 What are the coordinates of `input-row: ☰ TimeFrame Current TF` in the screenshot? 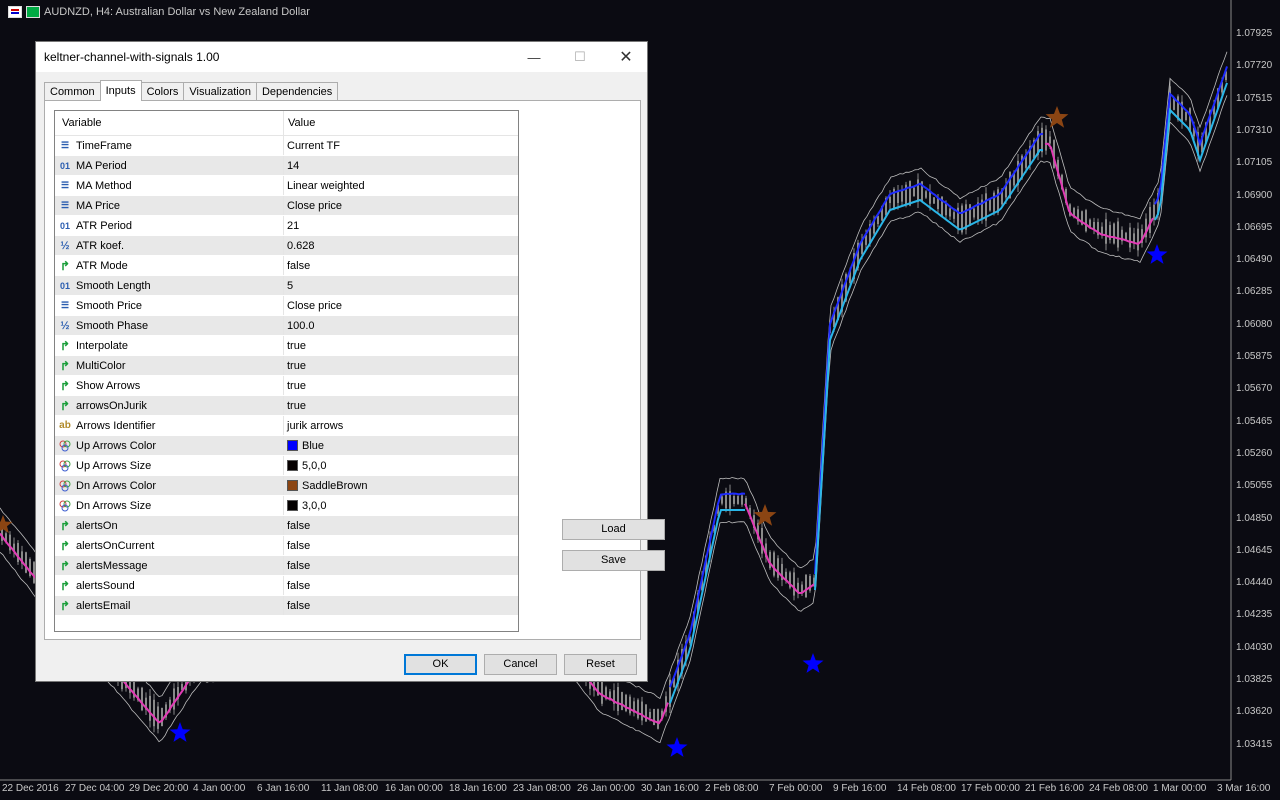 It's located at (286, 146).